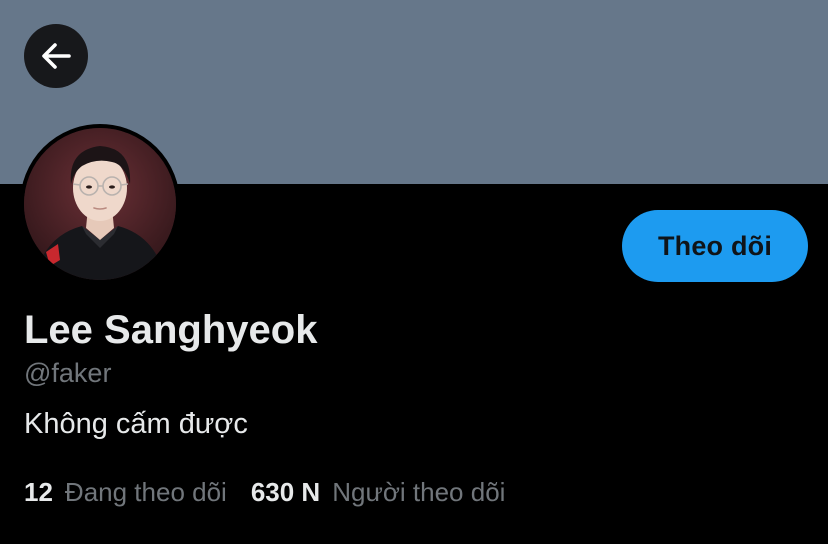 The width and height of the screenshot is (828, 544). Describe the element at coordinates (171, 330) in the screenshot. I see `display-name: Lee Sanghyeok` at that location.